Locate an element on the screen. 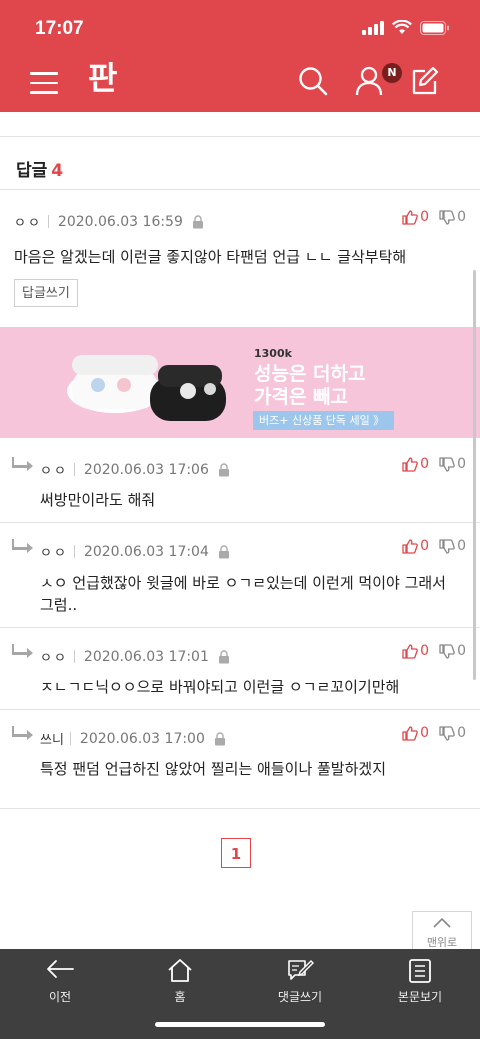  nav-back: 이전 is located at coordinates (60, 979).